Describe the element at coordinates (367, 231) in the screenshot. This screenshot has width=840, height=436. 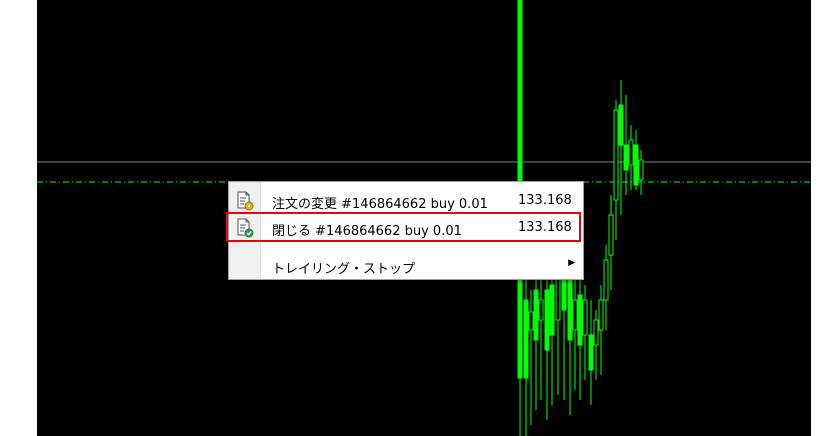
I see `close-order-label: 閉じる #146864662 buy 0.01` at that location.